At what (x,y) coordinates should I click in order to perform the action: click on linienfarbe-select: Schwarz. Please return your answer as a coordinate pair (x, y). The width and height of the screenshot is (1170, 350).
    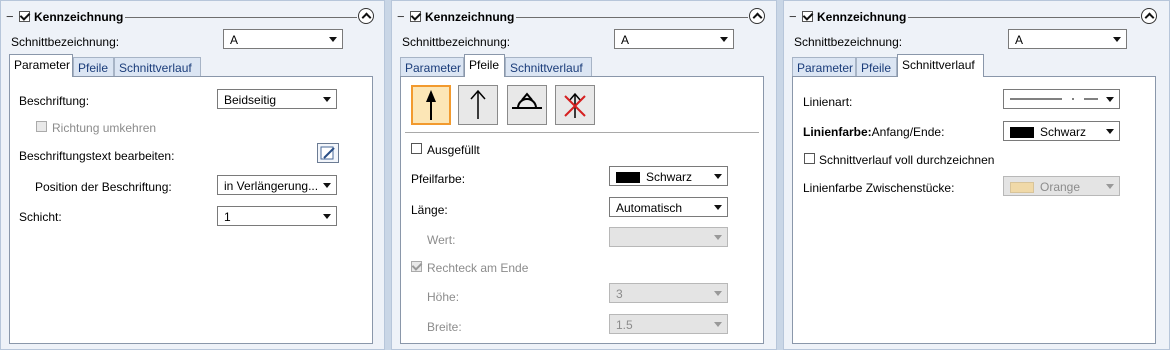
    Looking at the image, I should click on (1061, 131).